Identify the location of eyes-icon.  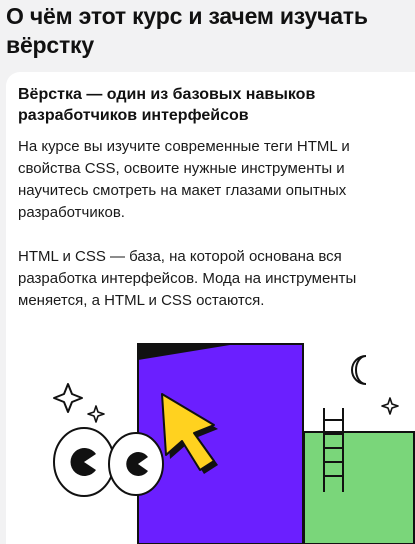
(108, 462).